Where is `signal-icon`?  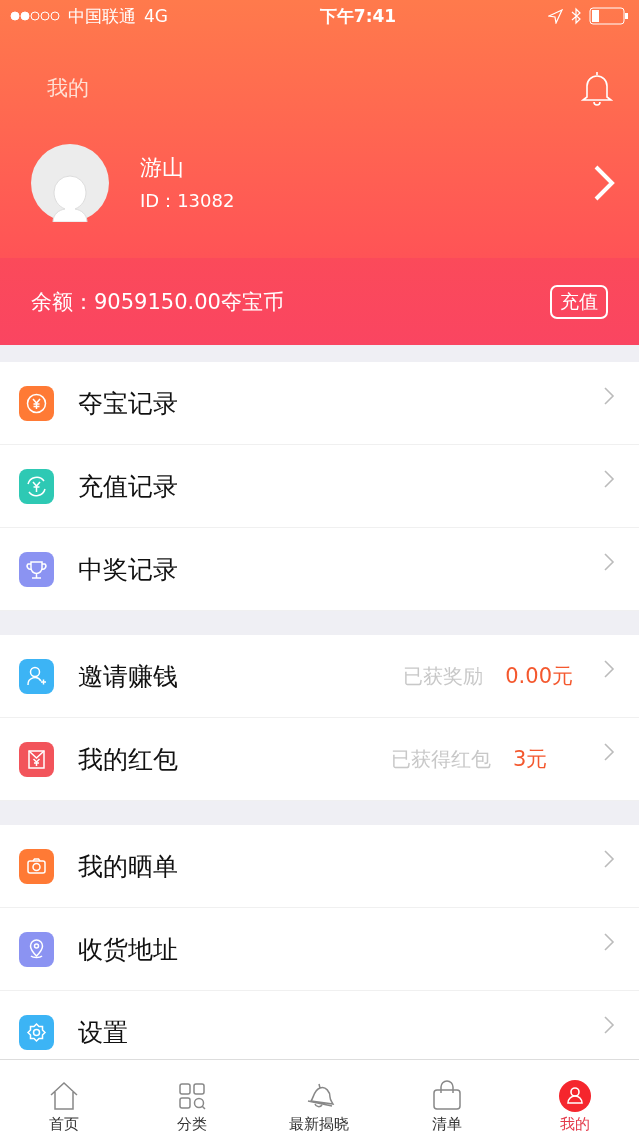
signal-icon is located at coordinates (35, 16).